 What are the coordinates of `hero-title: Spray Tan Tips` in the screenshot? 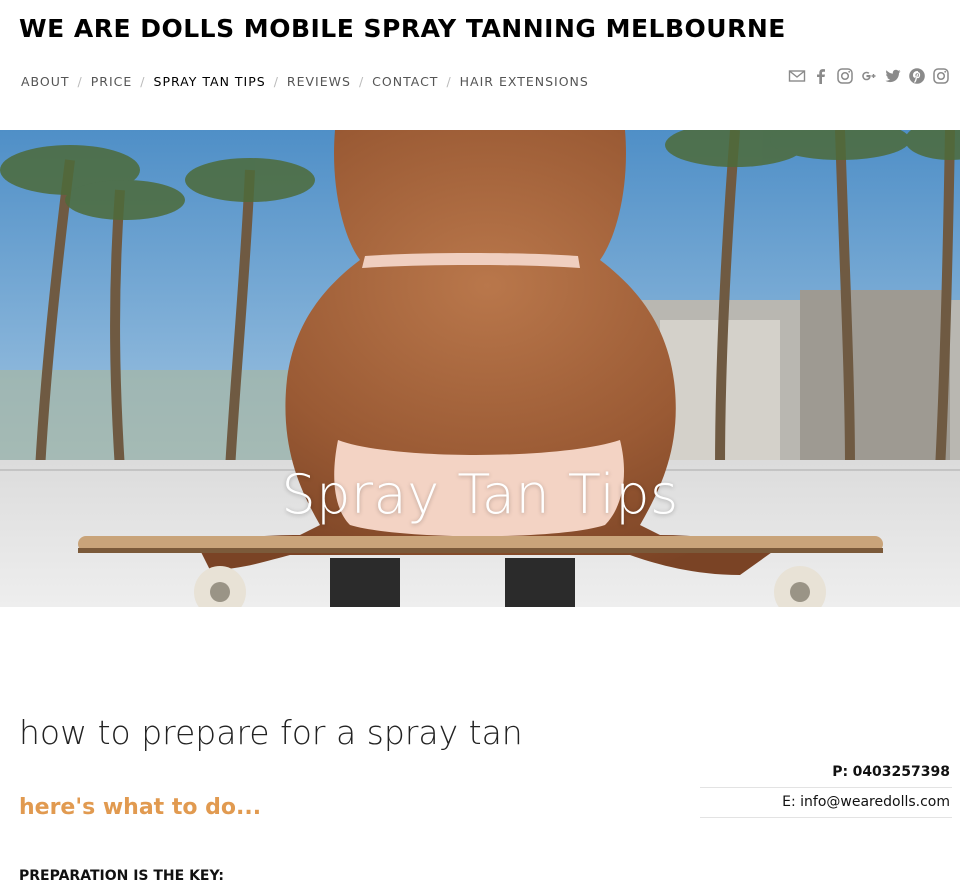 It's located at (480, 494).